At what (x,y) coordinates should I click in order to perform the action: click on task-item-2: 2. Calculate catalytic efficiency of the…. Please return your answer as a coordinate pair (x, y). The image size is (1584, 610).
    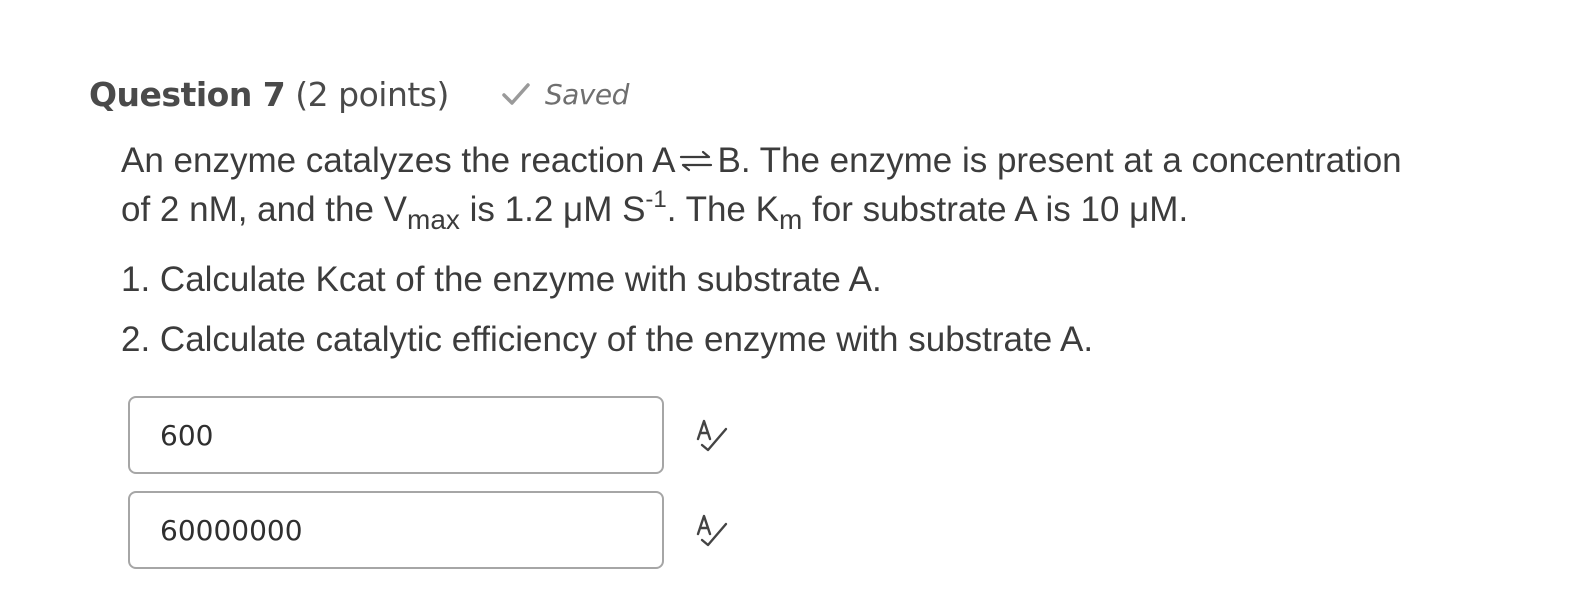
    Looking at the image, I should click on (607, 339).